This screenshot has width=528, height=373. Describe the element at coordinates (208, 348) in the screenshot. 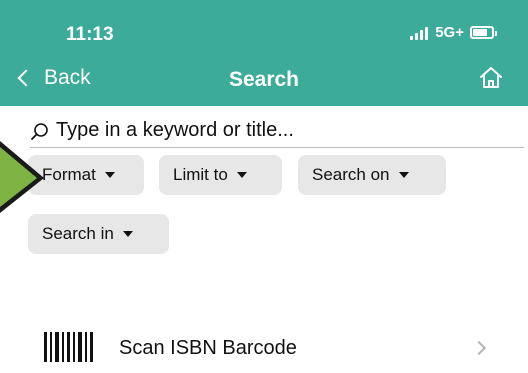

I see `scan-isbn-label: Scan ISBN Barcode` at that location.